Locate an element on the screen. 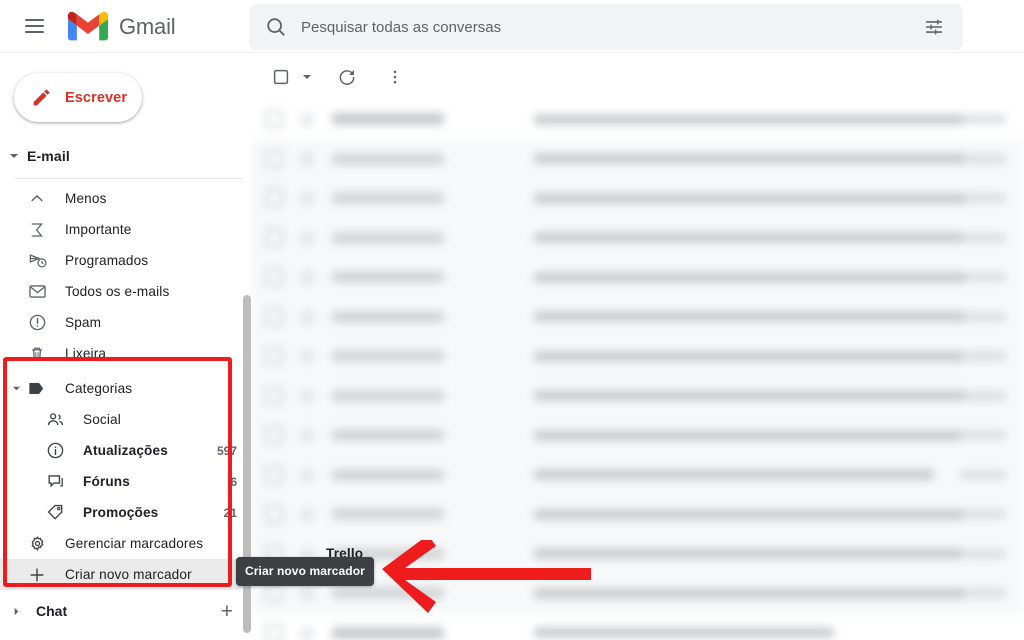 This screenshot has width=1024, height=640. tooltip-criar-novo-marcador: Criar novo marcador is located at coordinates (305, 571).